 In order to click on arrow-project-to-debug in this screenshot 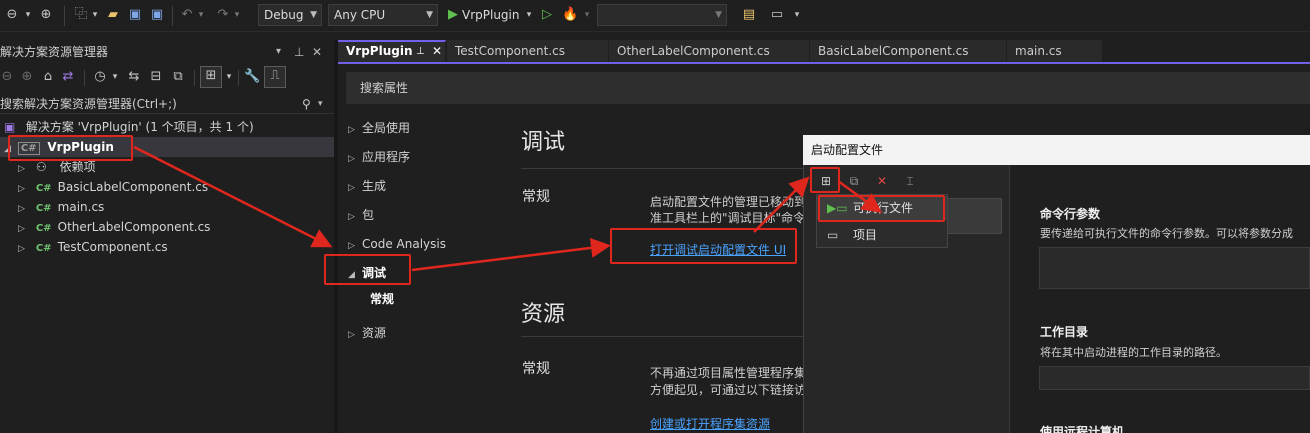, I will do `click(233, 196)`.